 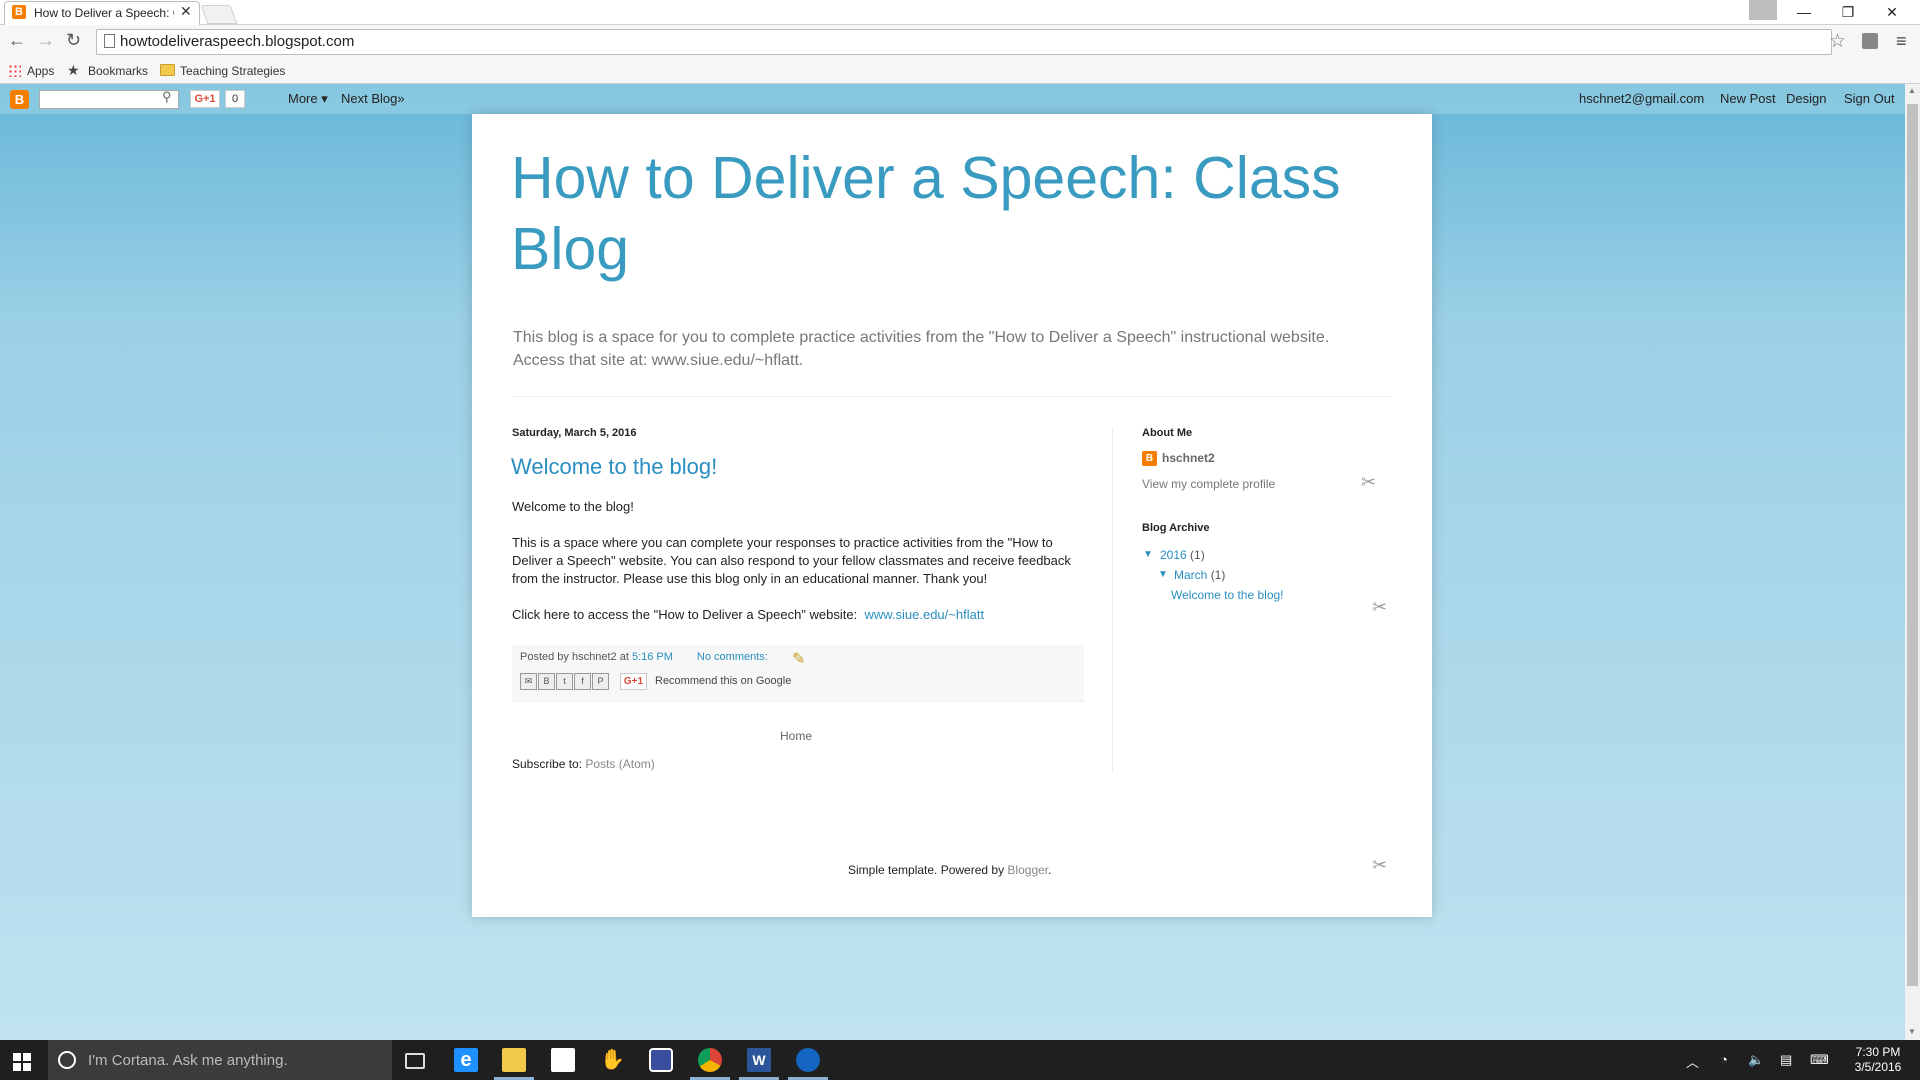 What do you see at coordinates (46, 40) in the screenshot?
I see `forward-arrow-icon: →` at bounding box center [46, 40].